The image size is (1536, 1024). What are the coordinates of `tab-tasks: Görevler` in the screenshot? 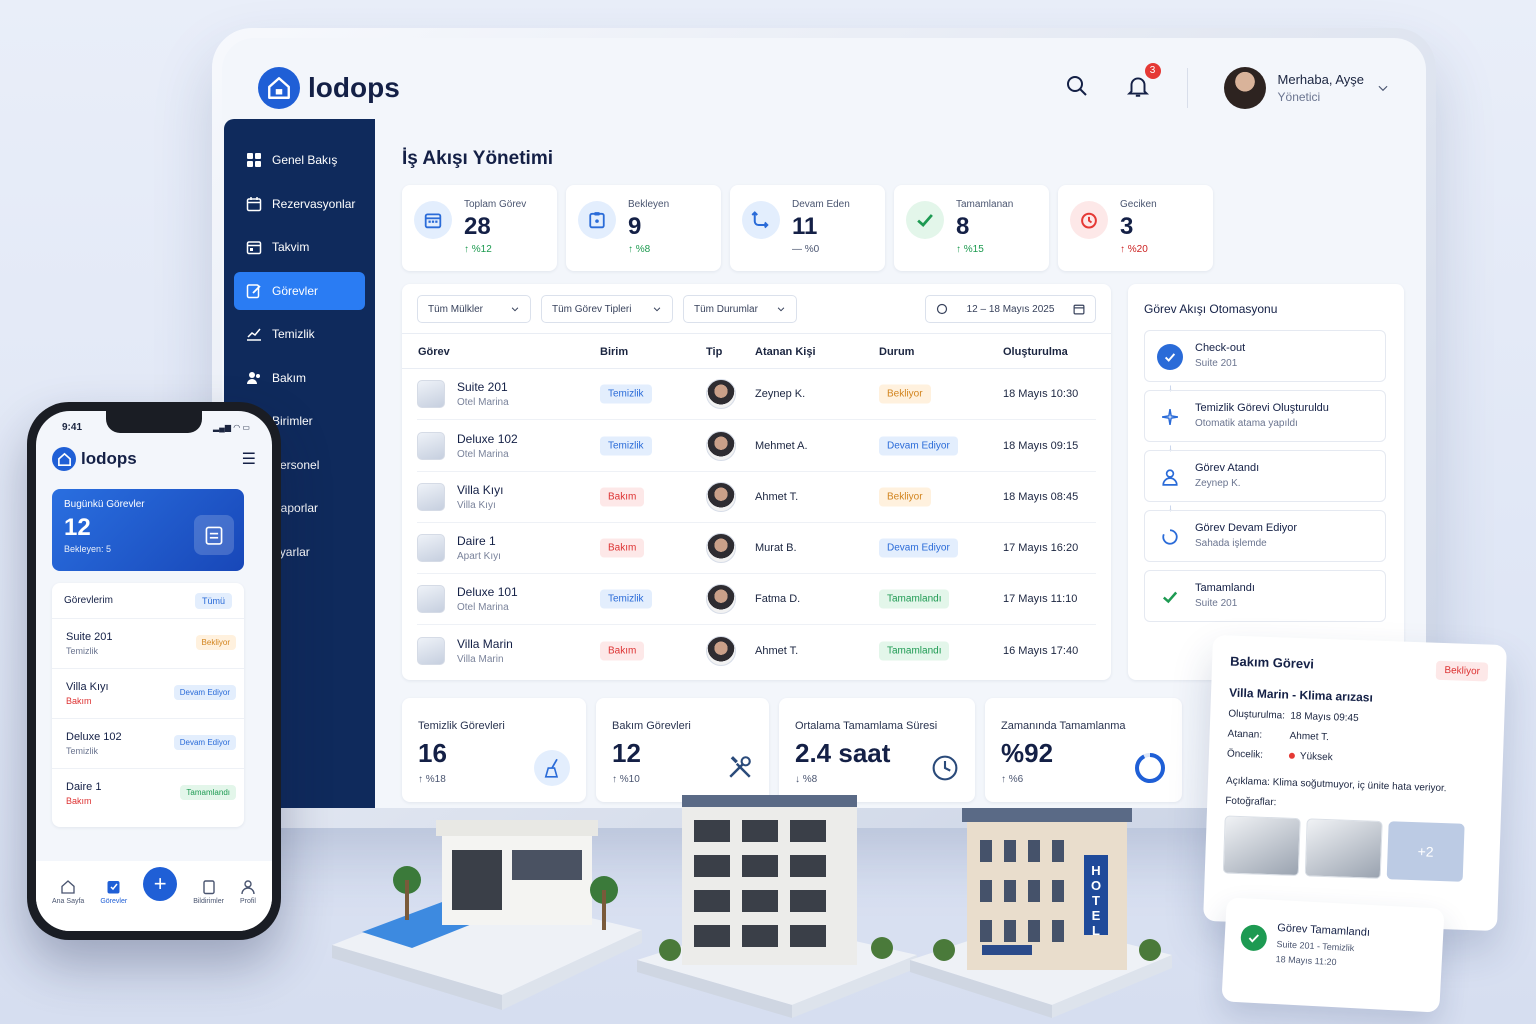 It's located at (113, 892).